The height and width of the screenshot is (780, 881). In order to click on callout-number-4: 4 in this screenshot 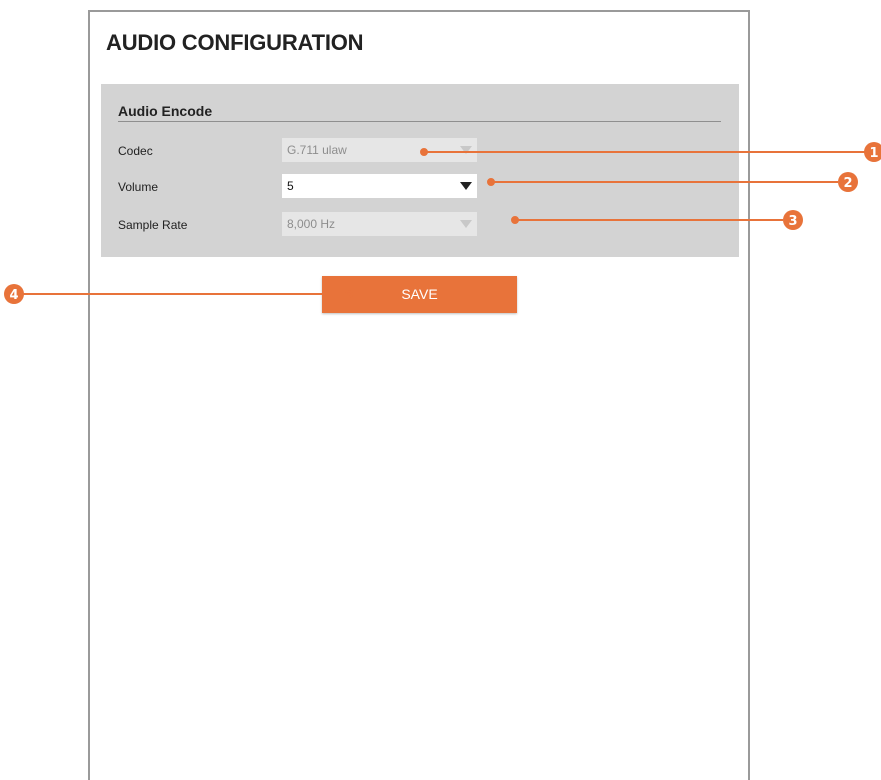, I will do `click(13, 295)`.